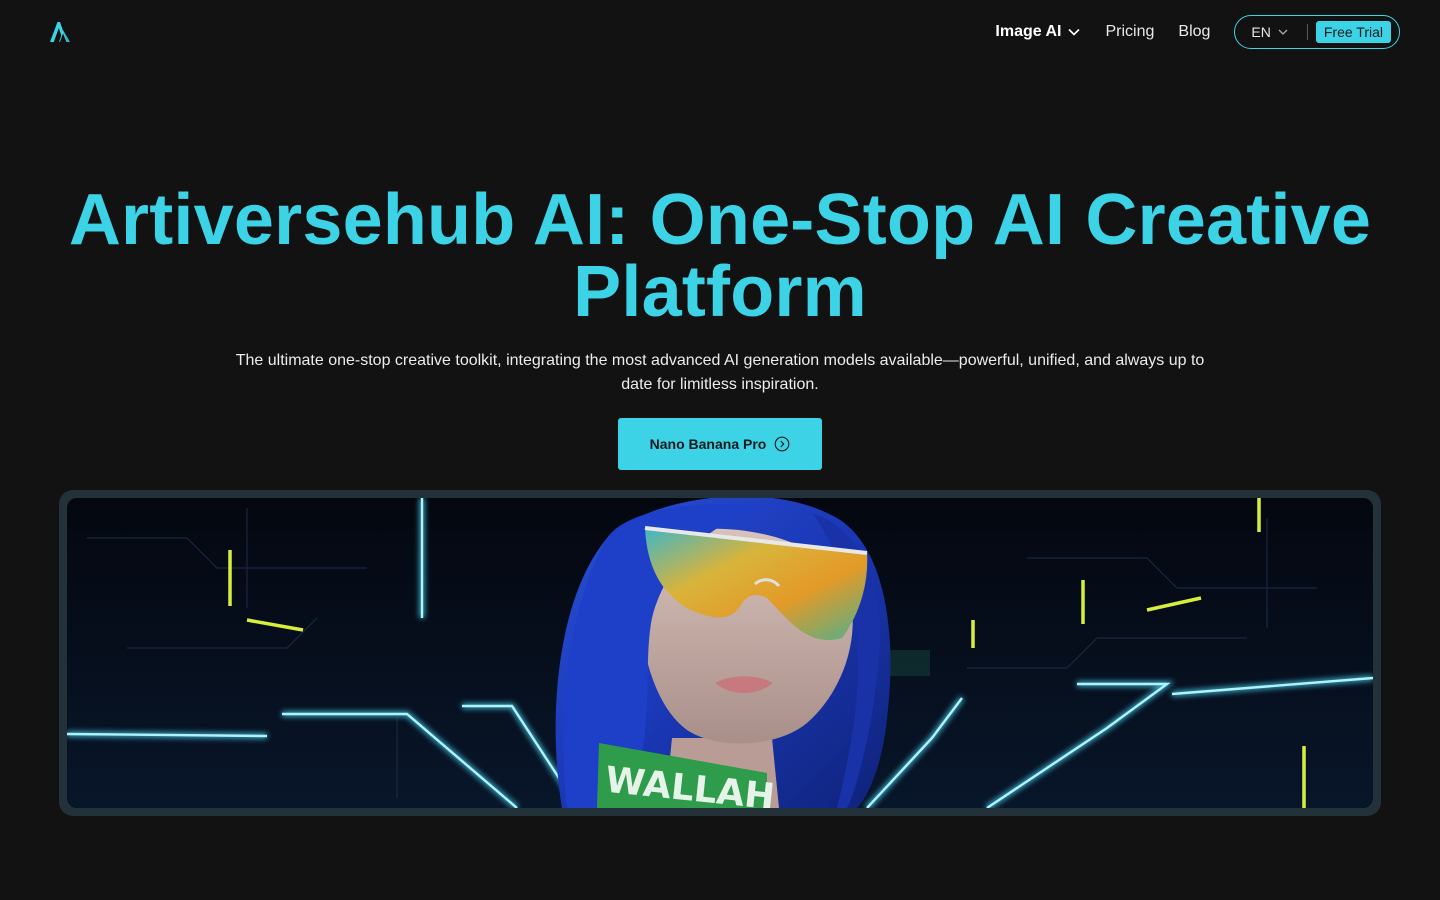 The height and width of the screenshot is (900, 1440). What do you see at coordinates (1194, 32) in the screenshot?
I see `nav-blog: Blog` at bounding box center [1194, 32].